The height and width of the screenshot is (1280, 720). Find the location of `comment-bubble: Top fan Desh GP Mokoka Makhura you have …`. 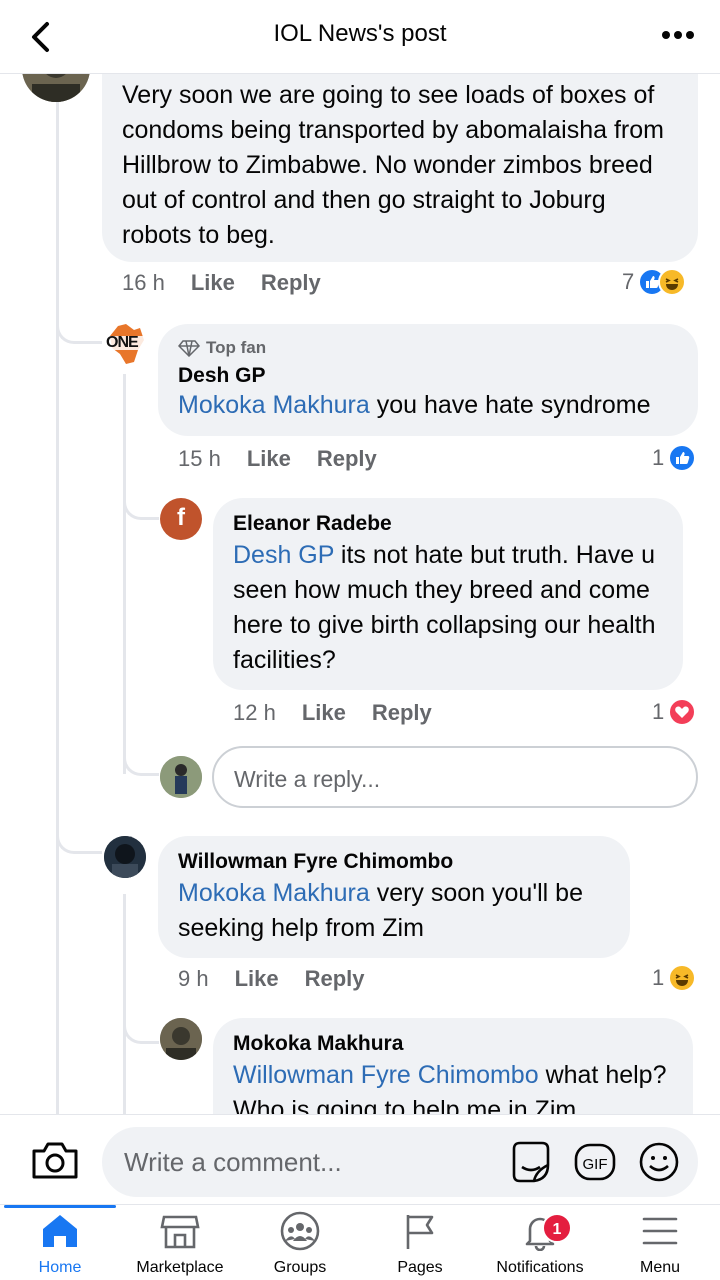

comment-bubble: Top fan Desh GP Mokoka Makhura you have … is located at coordinates (428, 380).